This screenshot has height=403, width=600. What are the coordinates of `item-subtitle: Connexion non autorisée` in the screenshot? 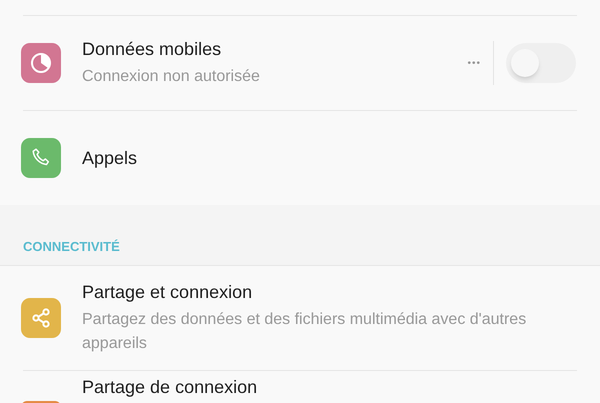 It's located at (171, 77).